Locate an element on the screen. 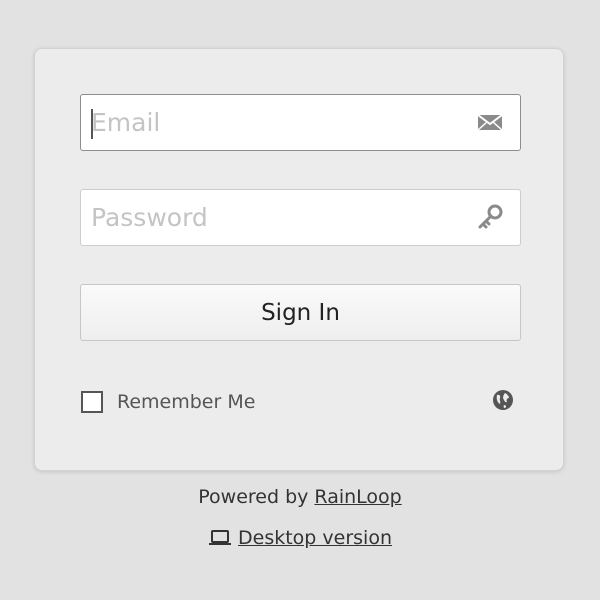 This screenshot has width=600, height=600. key-icon is located at coordinates (490, 216).